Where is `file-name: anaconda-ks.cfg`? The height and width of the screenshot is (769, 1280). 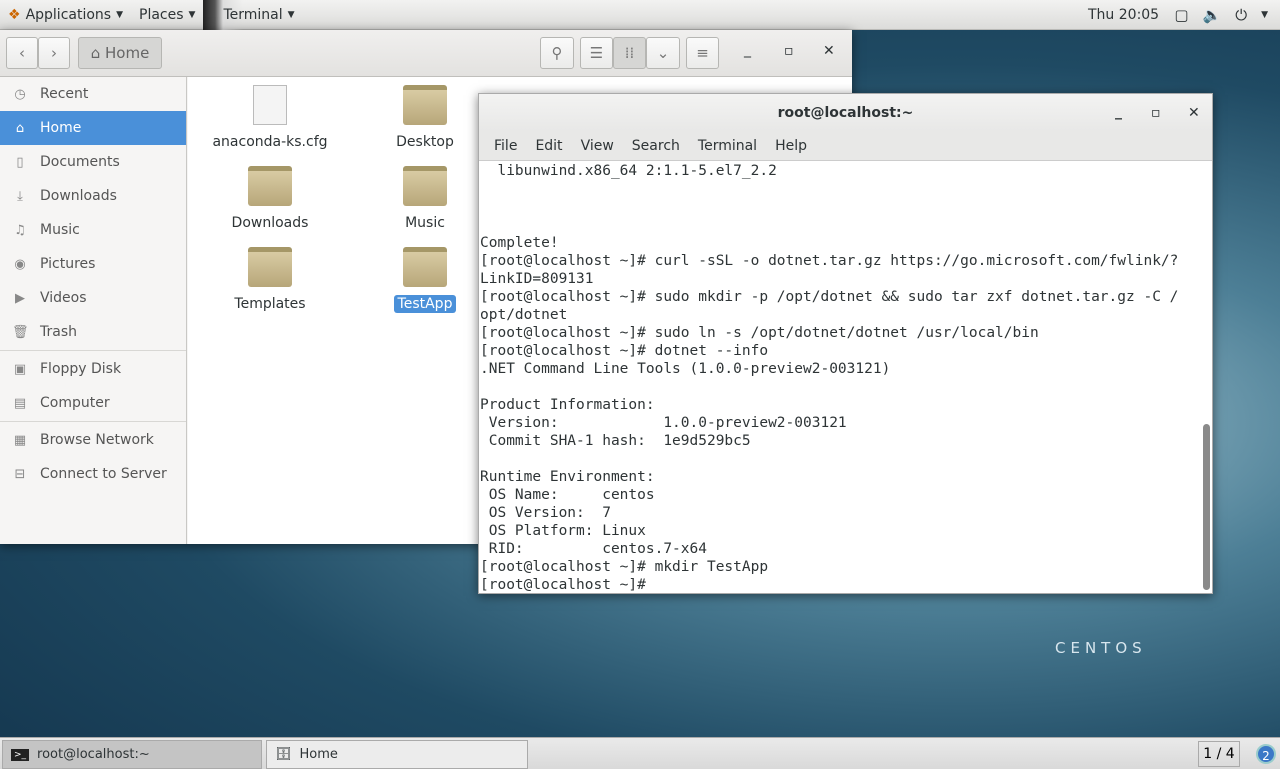 file-name: anaconda-ks.cfg is located at coordinates (270, 142).